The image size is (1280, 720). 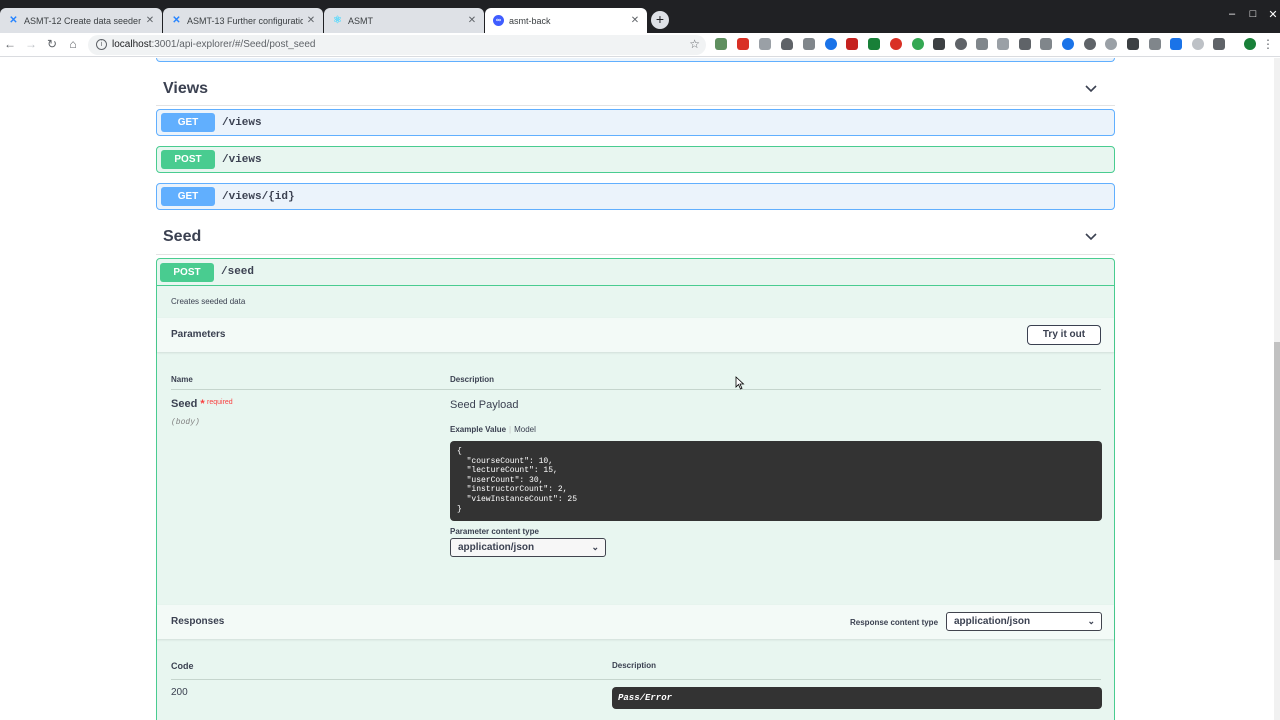 I want to click on browser-tab-3: ⚛ ASMT ✕, so click(x=404, y=20).